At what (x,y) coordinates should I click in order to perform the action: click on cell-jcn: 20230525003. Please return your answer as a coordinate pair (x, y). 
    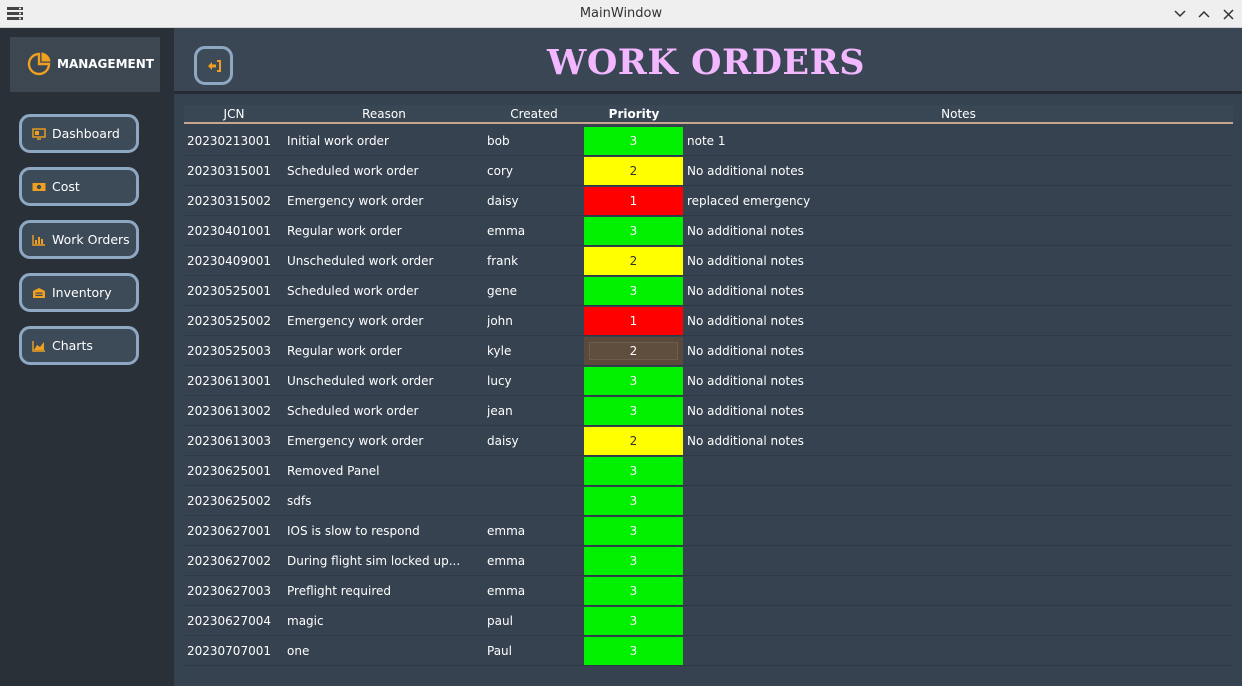
    Looking at the image, I should click on (229, 351).